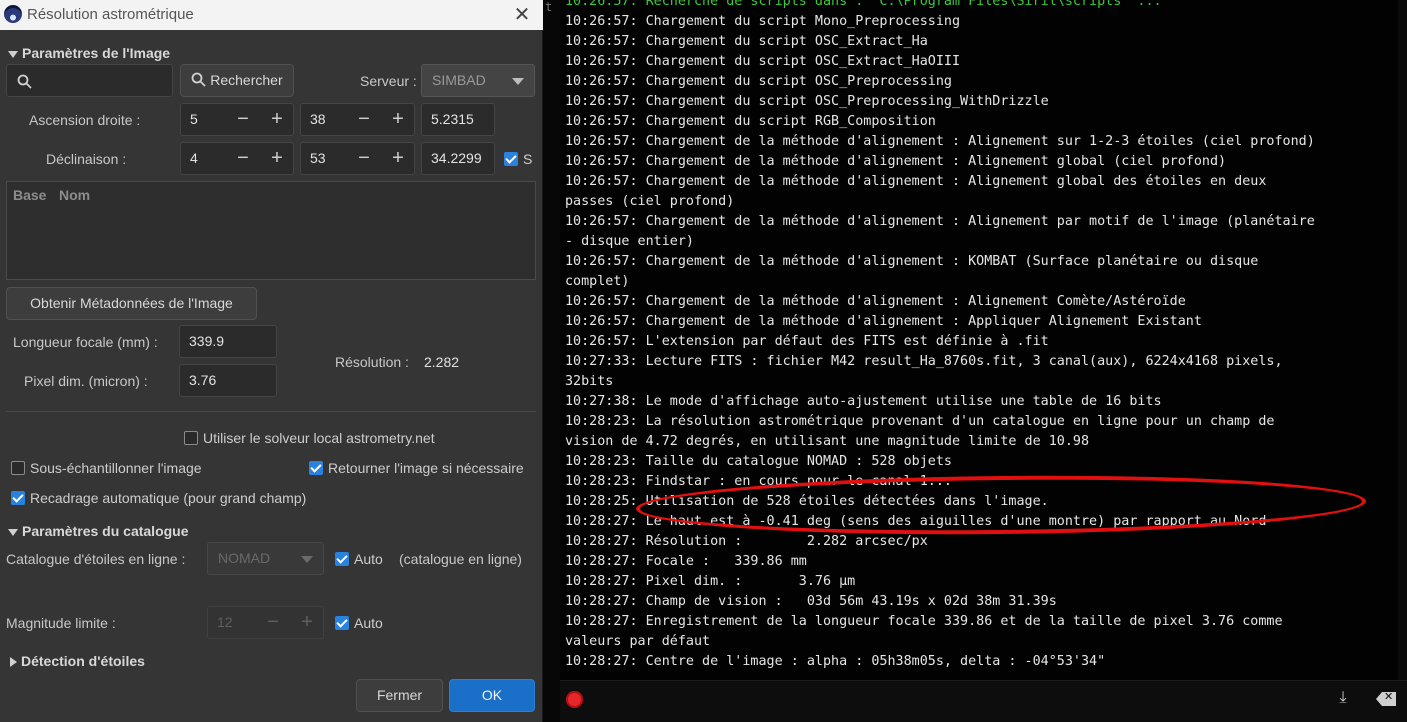 The image size is (1407, 722). Describe the element at coordinates (244, 558) in the screenshot. I see `online-catalog-value: NOMAD` at that location.